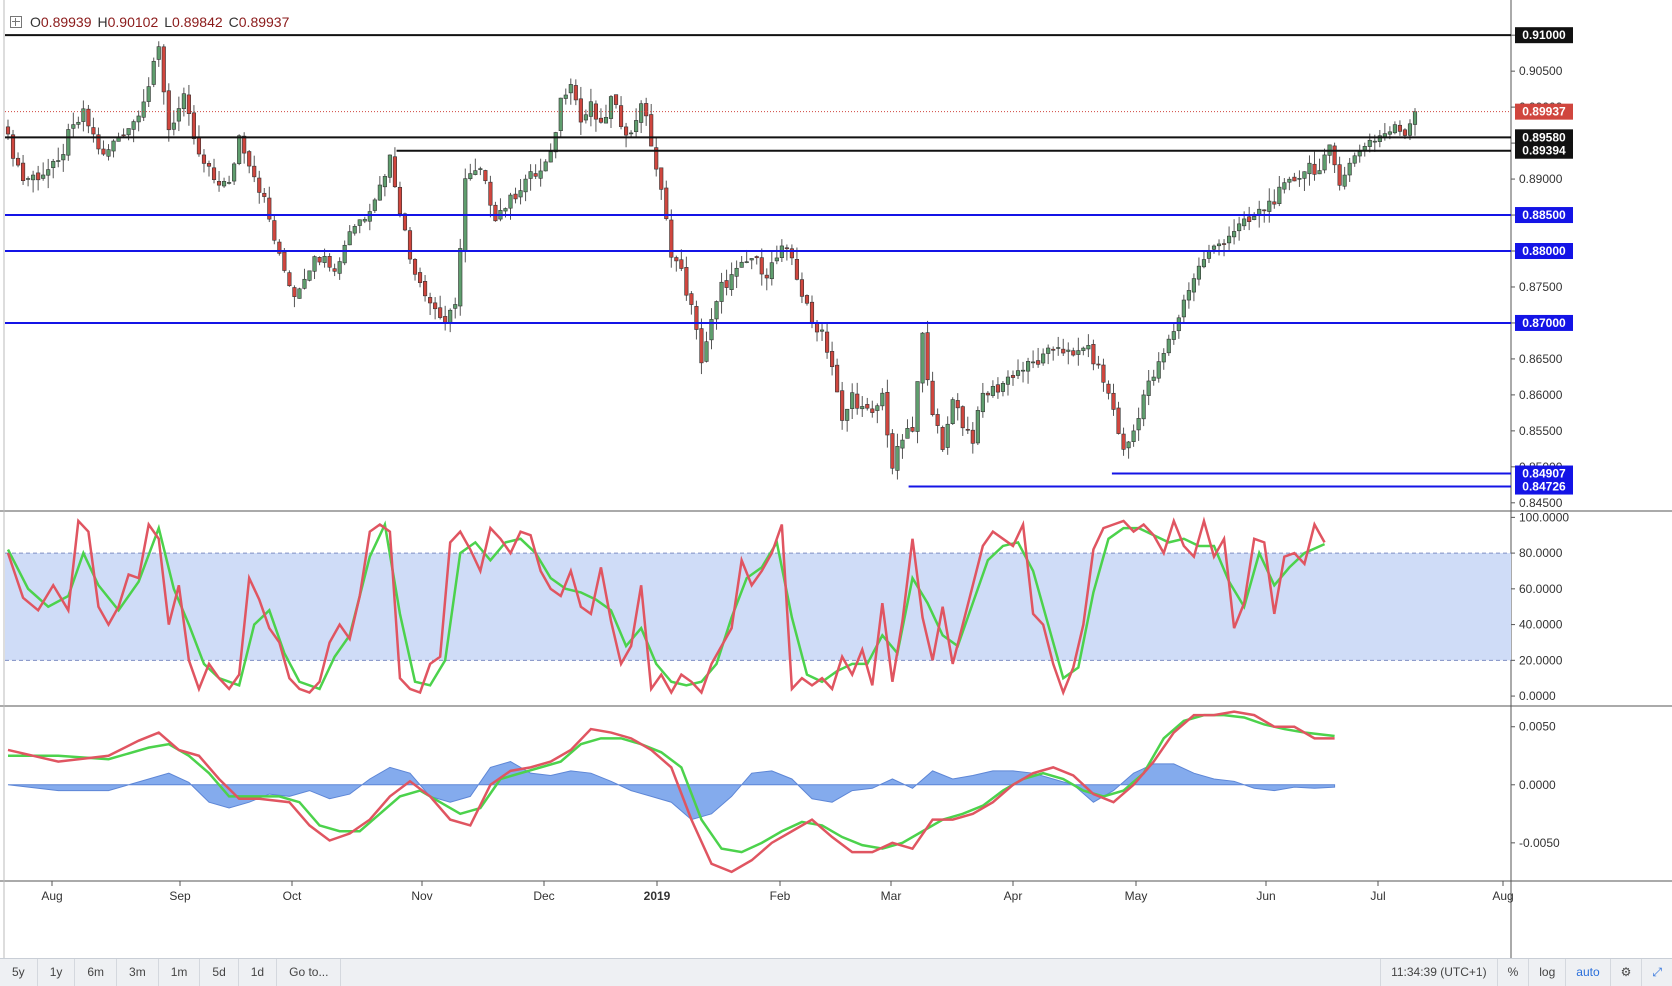 This screenshot has height=986, width=1672. What do you see at coordinates (259, 22) in the screenshot?
I see `close-label: C0.89937` at bounding box center [259, 22].